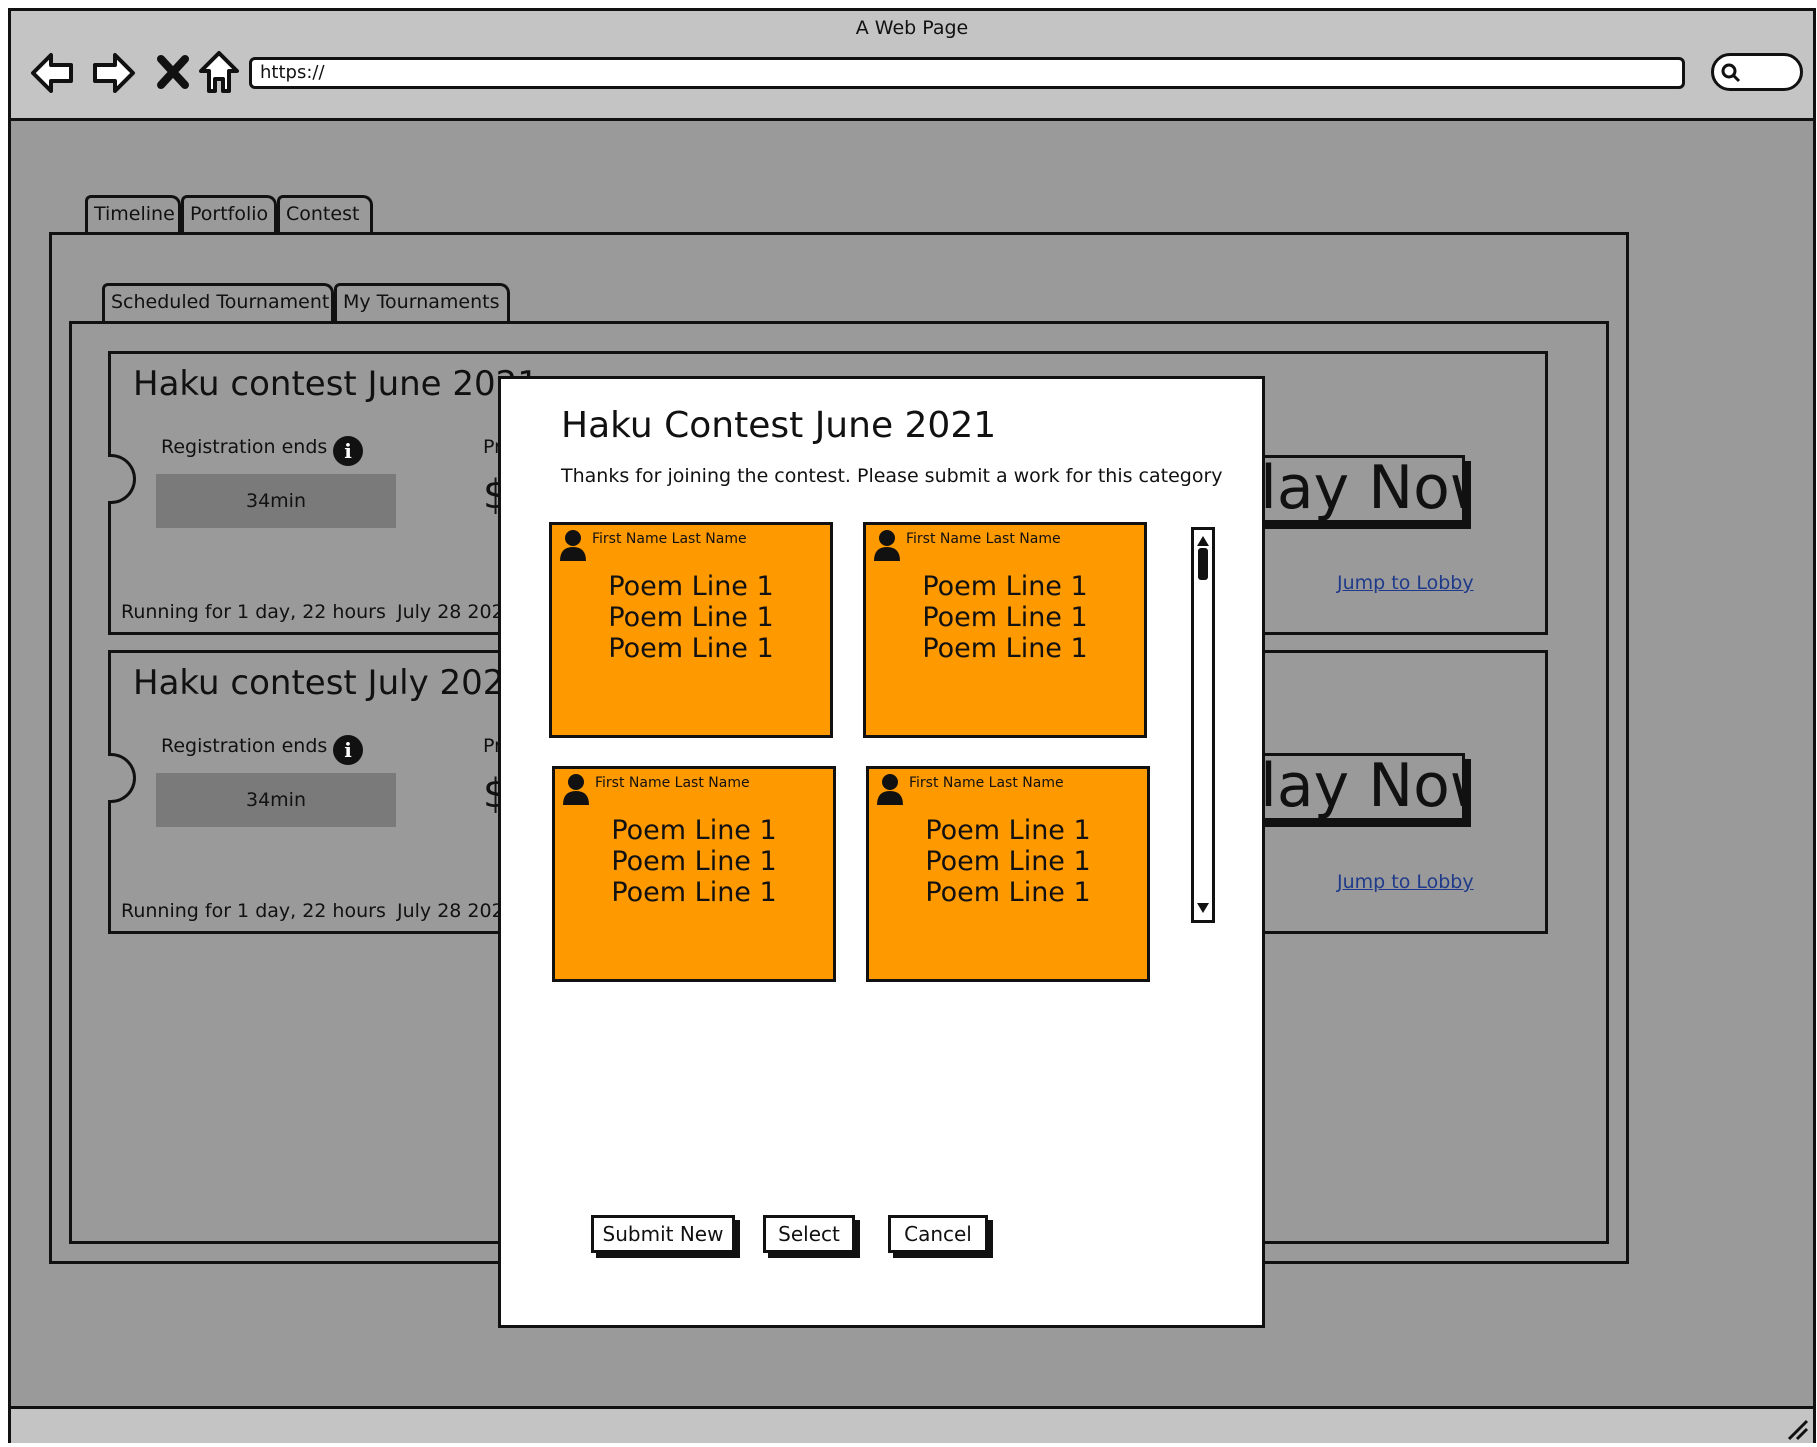 This screenshot has width=1817, height=1447. Describe the element at coordinates (1203, 908) in the screenshot. I see `scroll-down-arrow-icon` at that location.